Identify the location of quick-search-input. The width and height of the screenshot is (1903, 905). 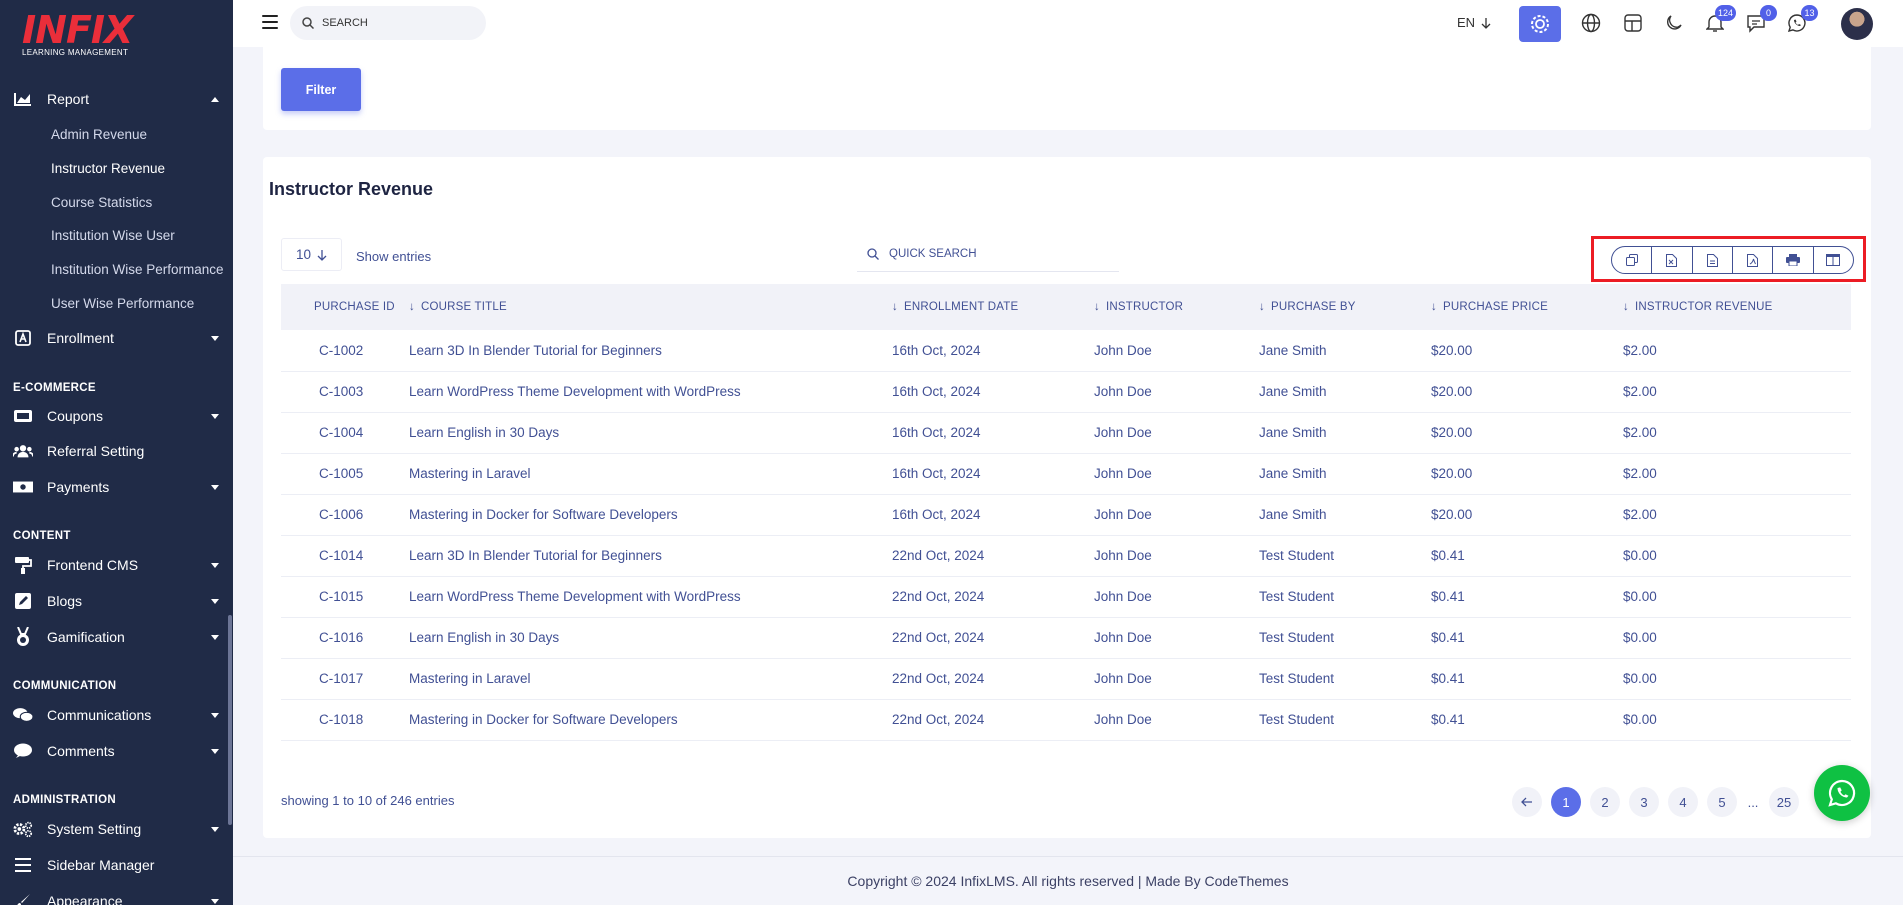
(989, 254).